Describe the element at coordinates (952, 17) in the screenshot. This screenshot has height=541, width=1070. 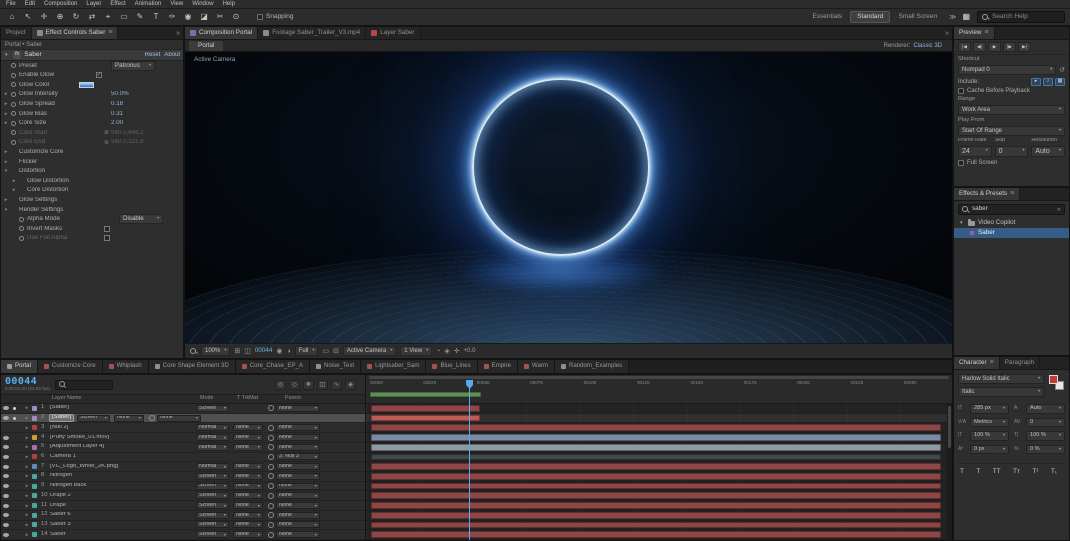
I see `workspace-overflow-icon: ≫` at that location.